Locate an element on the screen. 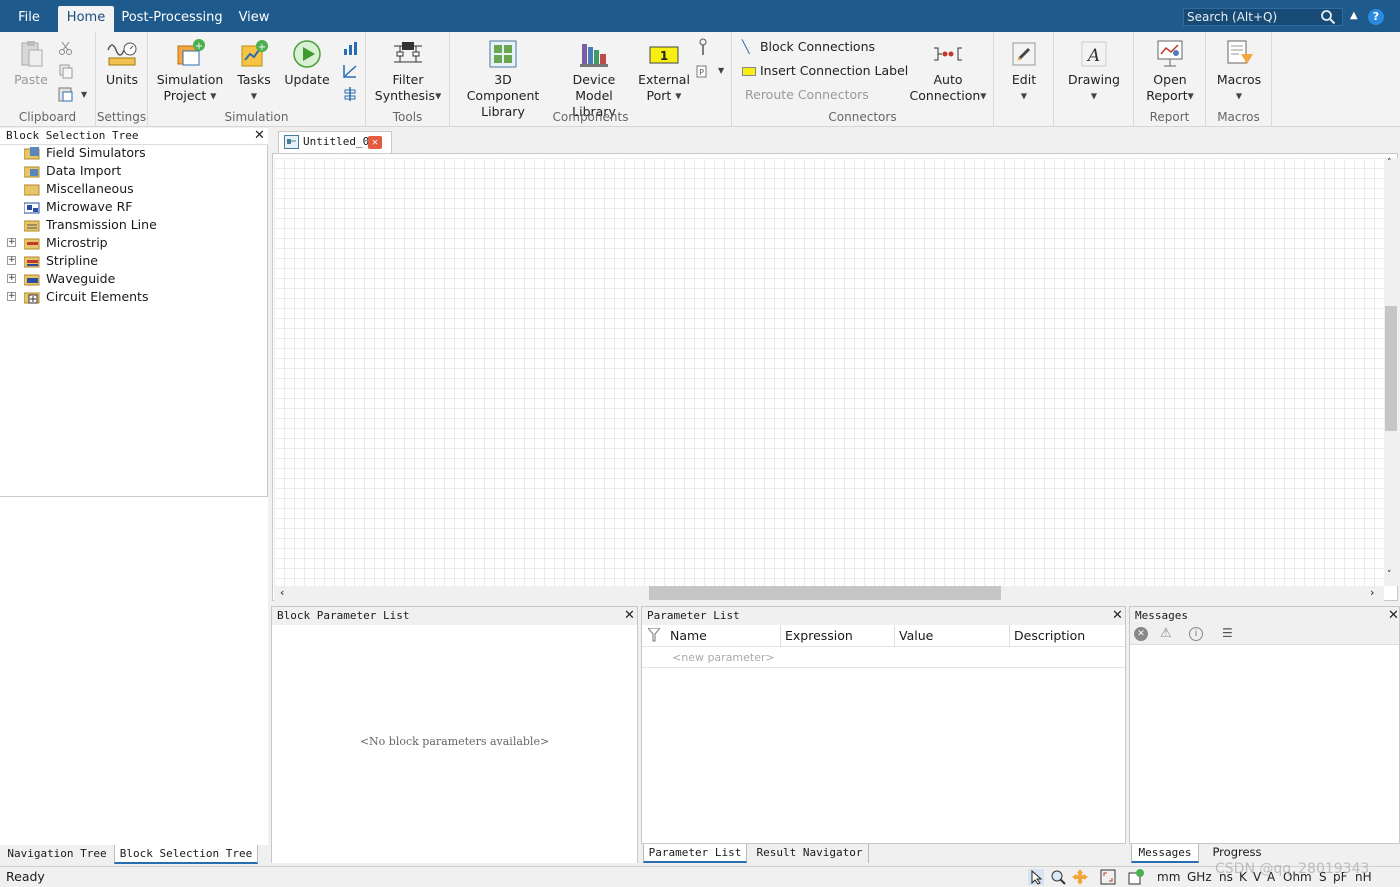 The width and height of the screenshot is (1400, 887). open-report-button: Open Report▼ is located at coordinates (1170, 71).